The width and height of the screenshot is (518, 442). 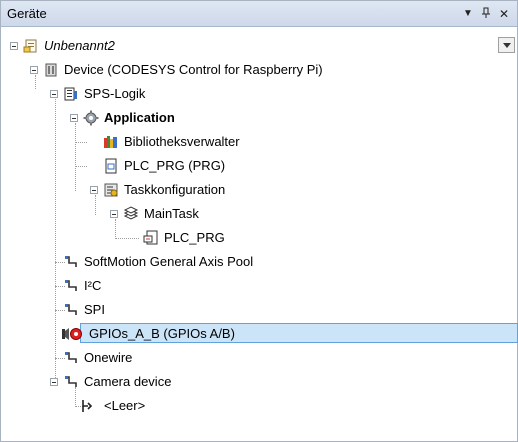 What do you see at coordinates (91, 118) in the screenshot?
I see `gear-icon` at bounding box center [91, 118].